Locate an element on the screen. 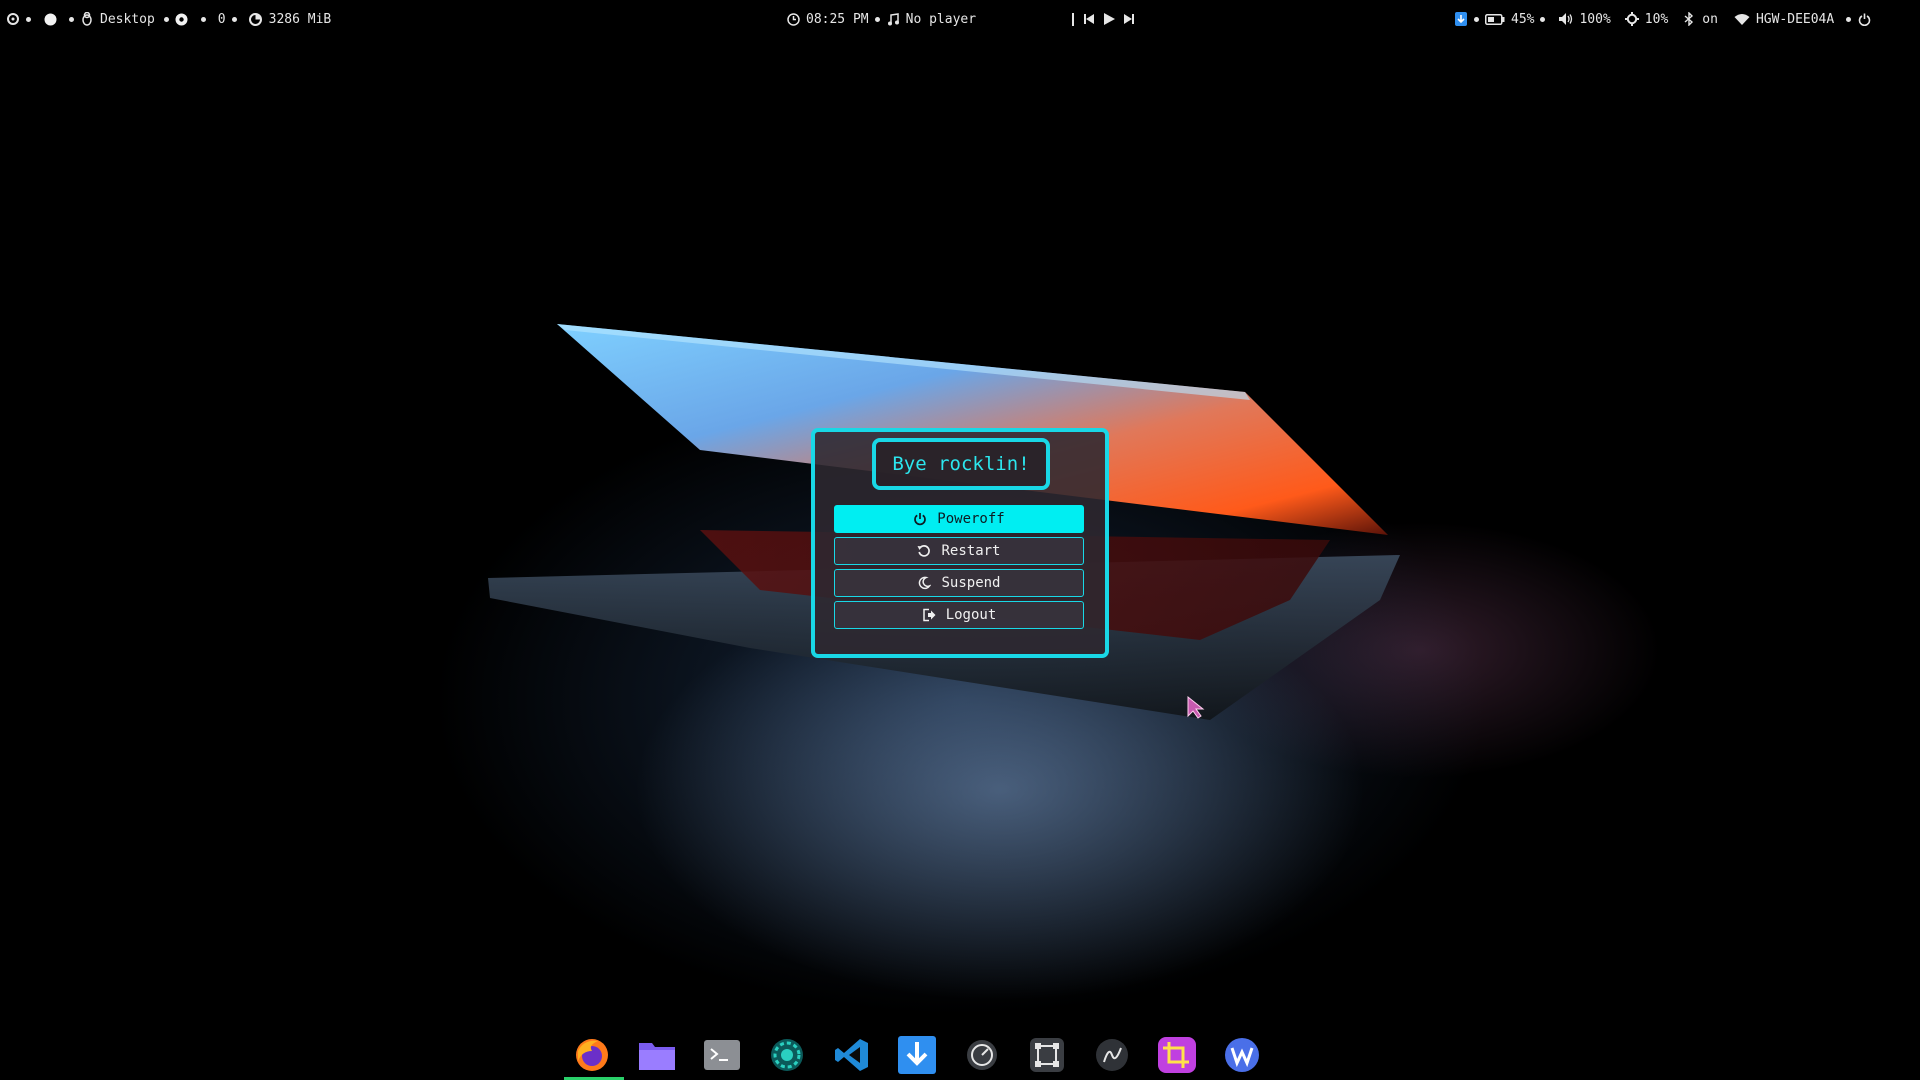  poweroff-button: Poweroff is located at coordinates (959, 519).